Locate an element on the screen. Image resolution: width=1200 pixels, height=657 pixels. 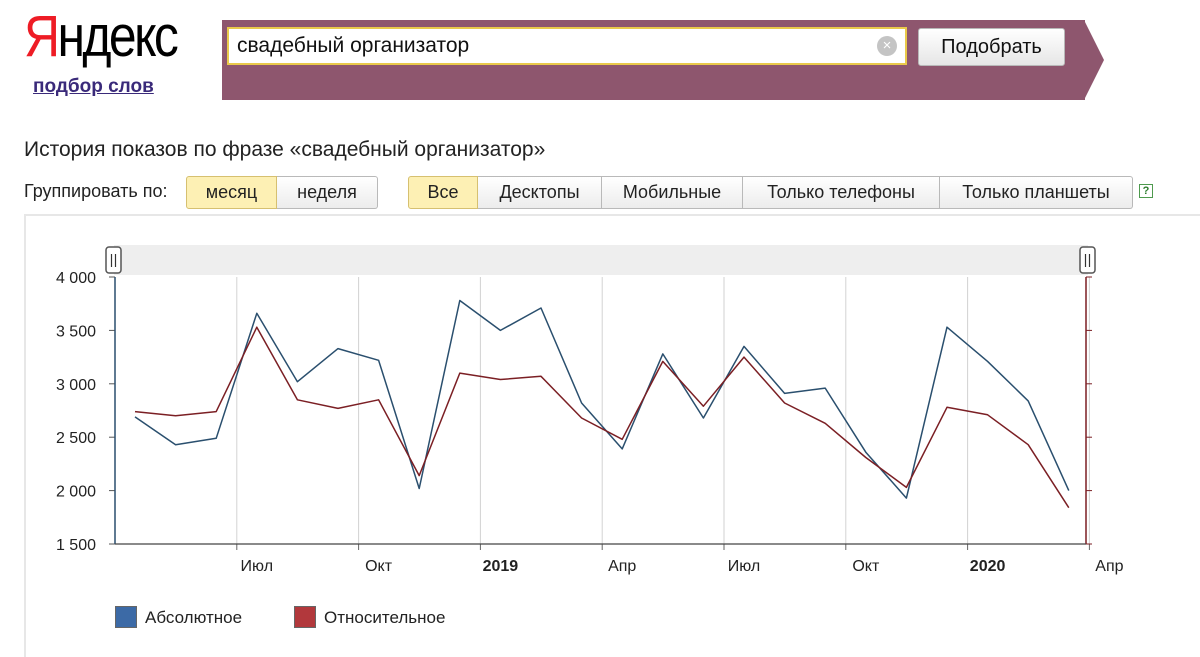
y-tick-label: 2 500 is located at coordinates (76, 438).